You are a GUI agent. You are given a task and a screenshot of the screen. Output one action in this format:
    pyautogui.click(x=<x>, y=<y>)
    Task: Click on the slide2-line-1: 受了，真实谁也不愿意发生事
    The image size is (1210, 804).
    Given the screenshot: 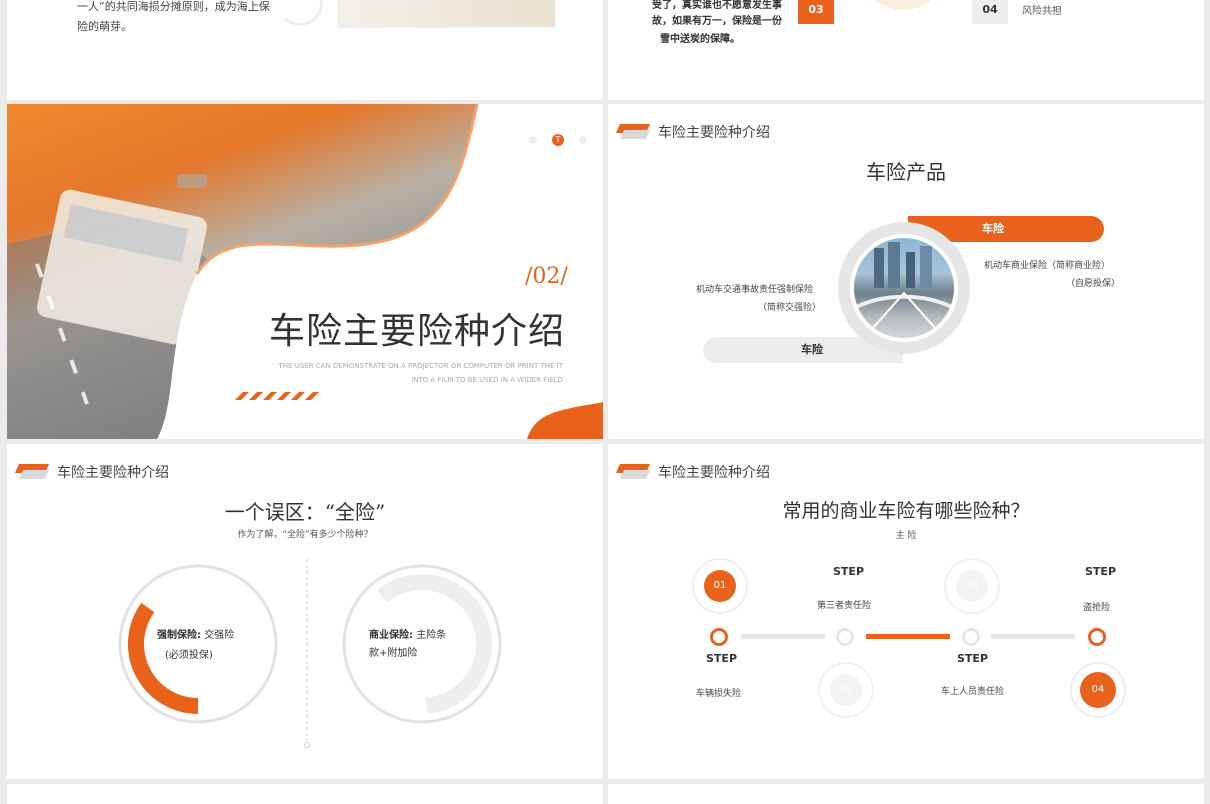 What is the action you would take?
    pyautogui.click(x=717, y=5)
    